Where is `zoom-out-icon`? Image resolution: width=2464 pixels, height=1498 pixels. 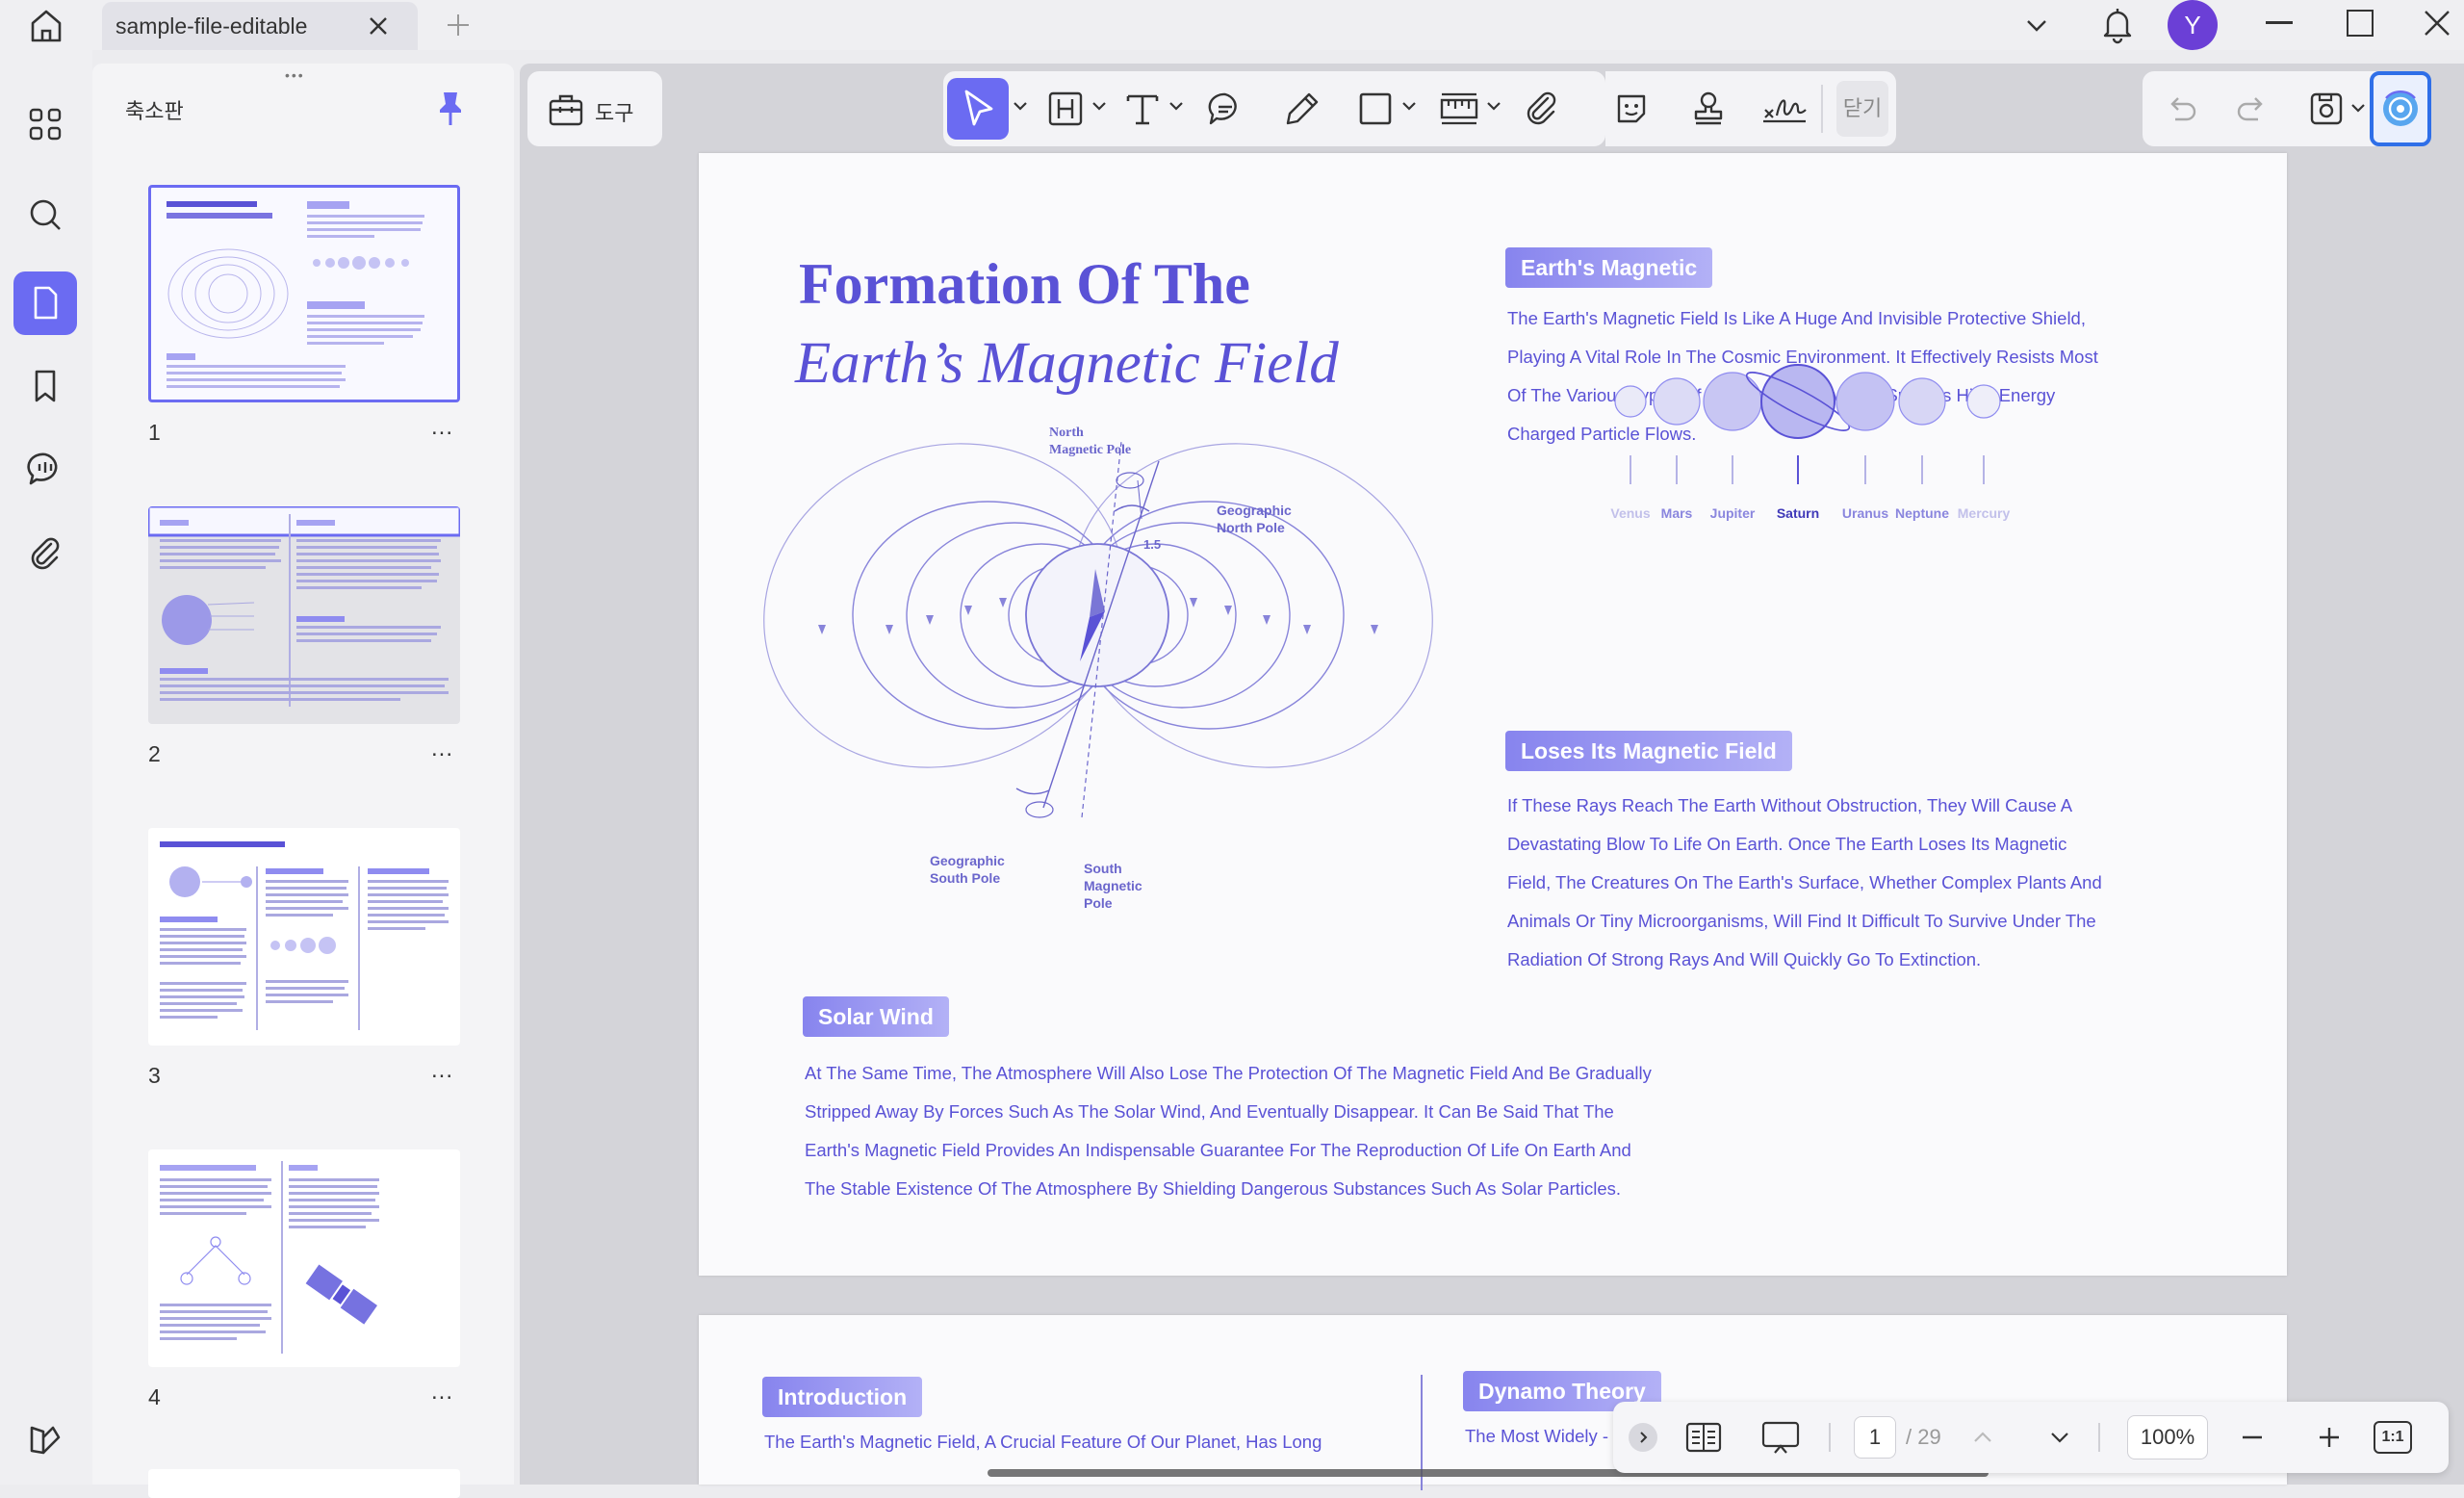 zoom-out-icon is located at coordinates (2252, 1437).